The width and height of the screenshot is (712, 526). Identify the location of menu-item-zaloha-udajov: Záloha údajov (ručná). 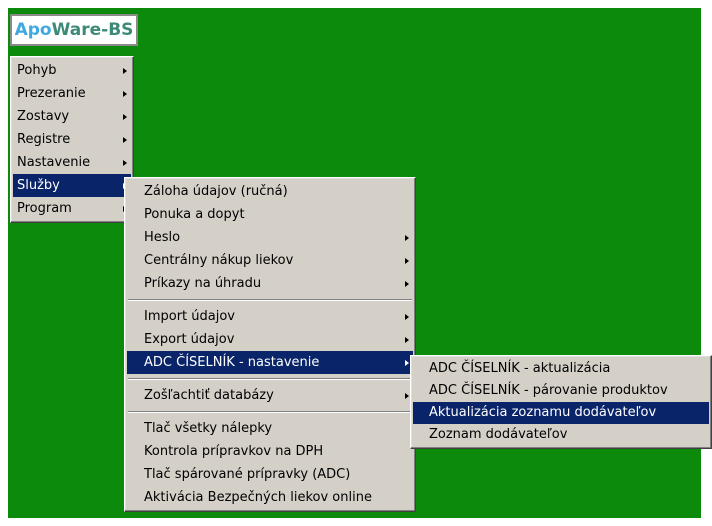
(270, 191).